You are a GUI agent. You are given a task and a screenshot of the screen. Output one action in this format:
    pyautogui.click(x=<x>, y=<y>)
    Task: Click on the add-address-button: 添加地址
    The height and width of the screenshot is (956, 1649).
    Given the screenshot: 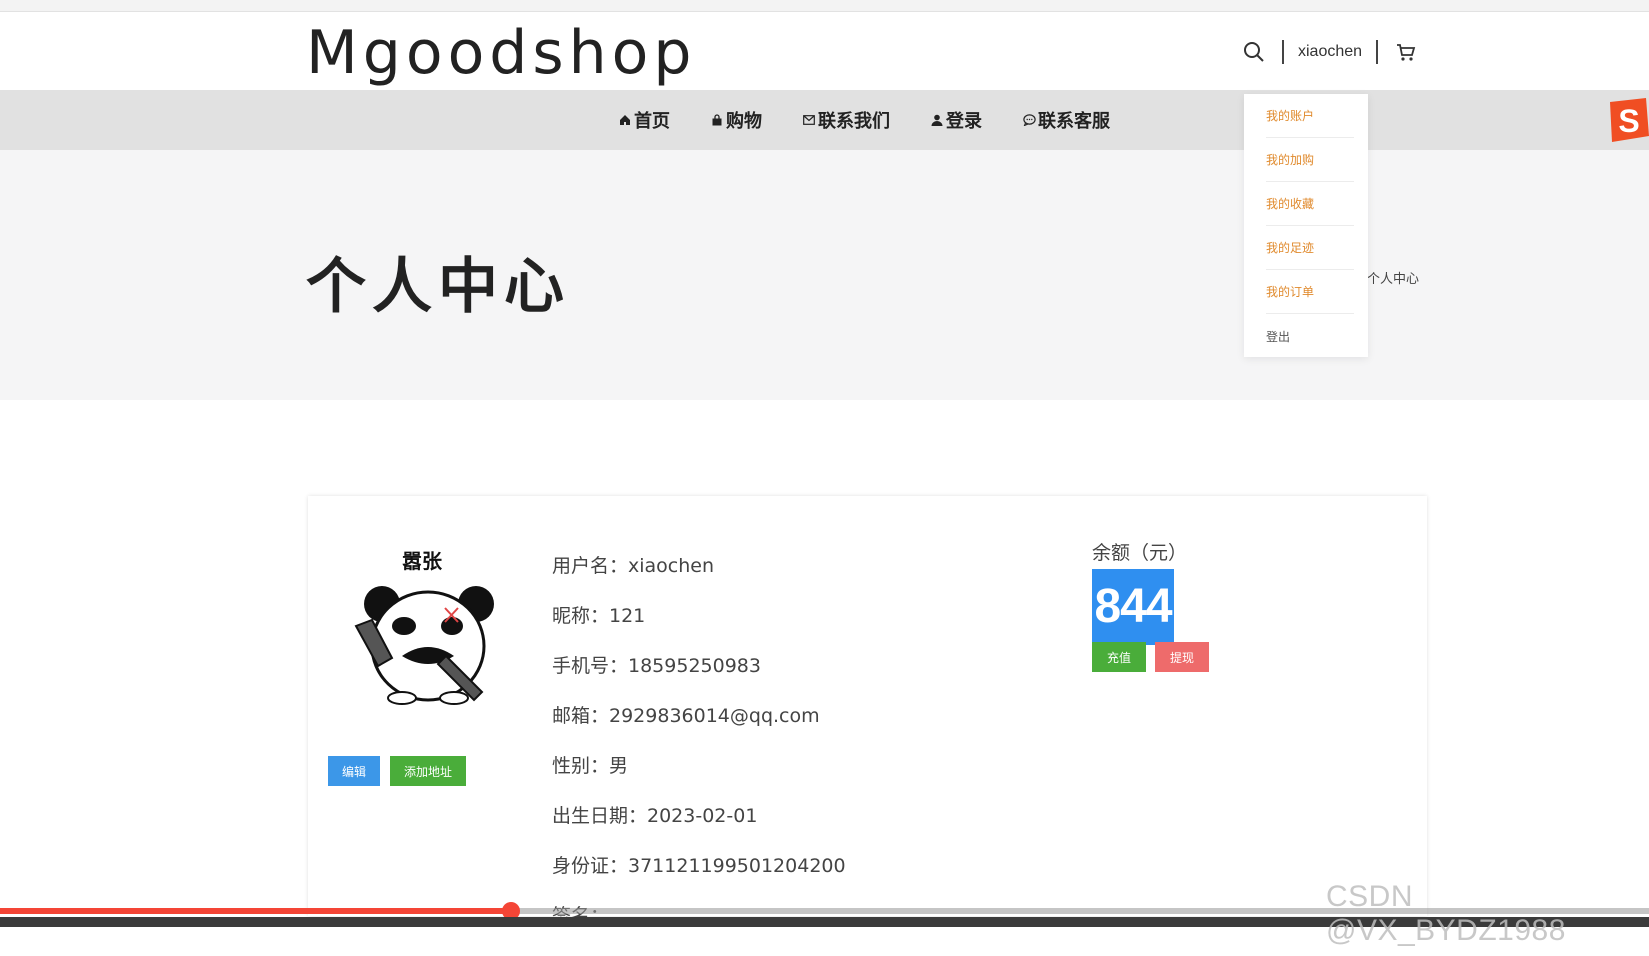 What is the action you would take?
    pyautogui.click(x=428, y=771)
    